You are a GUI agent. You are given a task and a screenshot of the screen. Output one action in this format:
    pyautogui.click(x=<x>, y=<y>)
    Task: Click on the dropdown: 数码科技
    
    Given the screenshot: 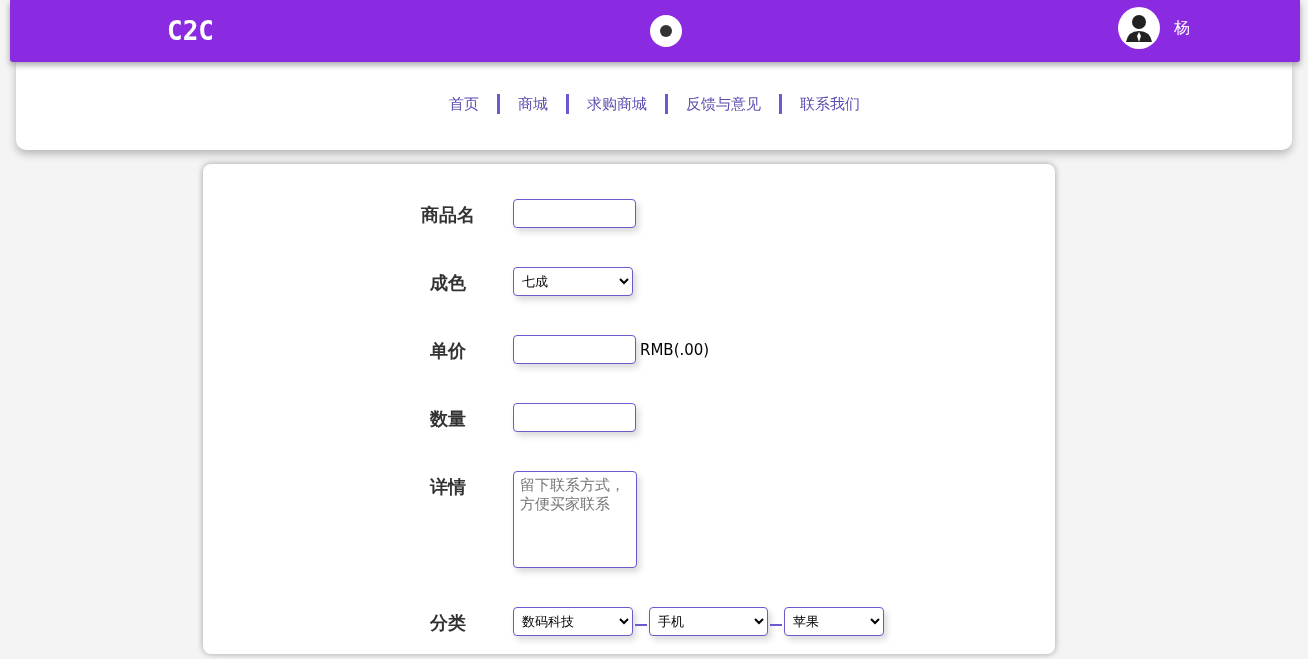 What is the action you would take?
    pyautogui.click(x=573, y=621)
    